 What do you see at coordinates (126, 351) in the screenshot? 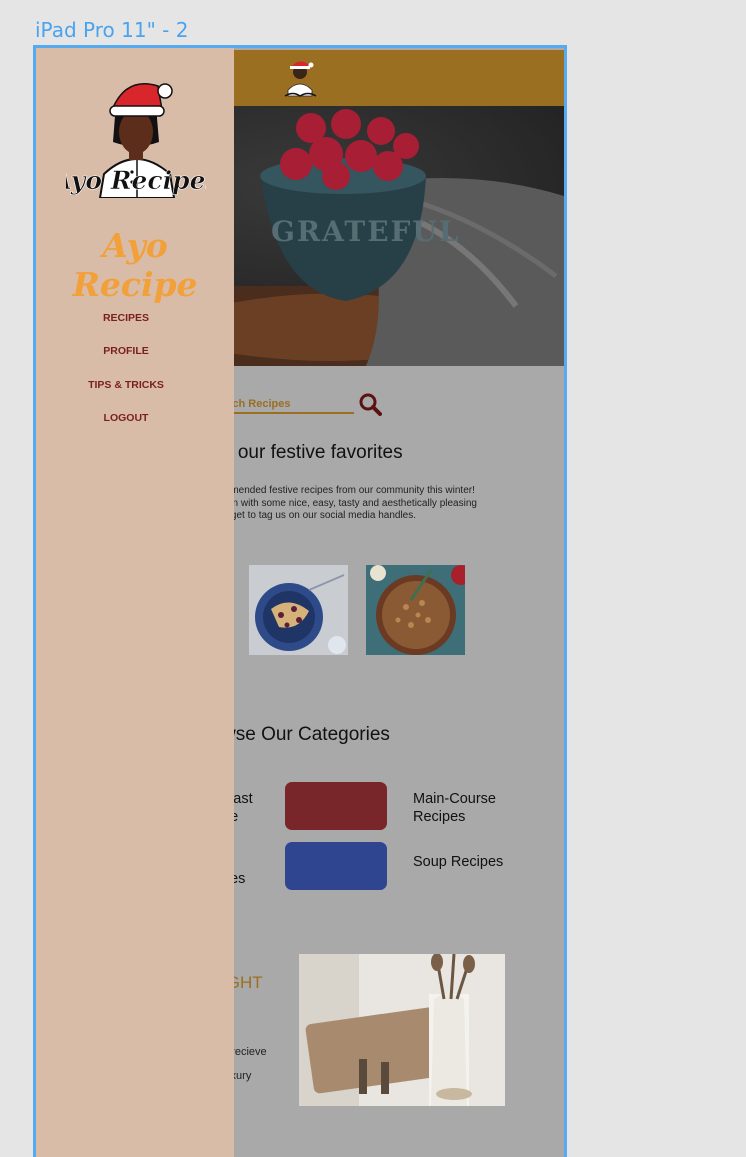
I see `nav-item-profile: PROFILE` at bounding box center [126, 351].